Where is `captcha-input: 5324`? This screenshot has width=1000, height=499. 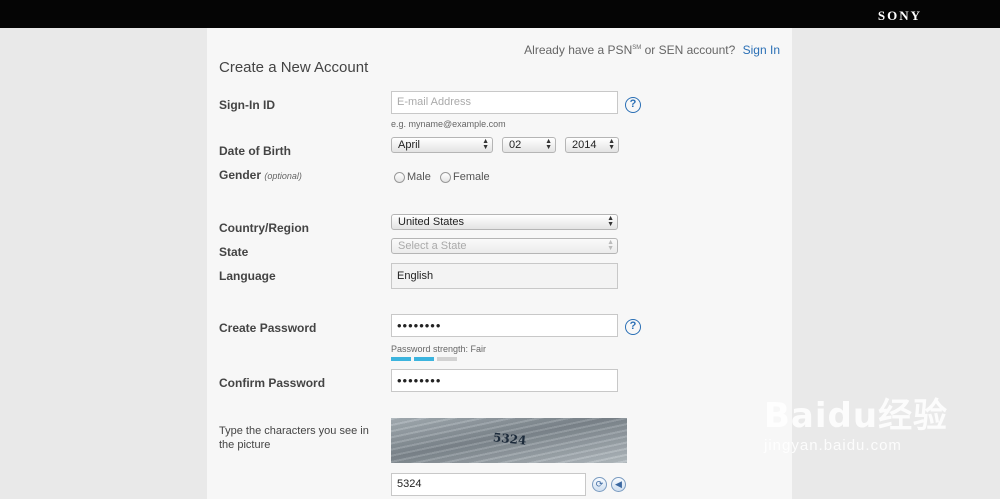
captcha-input: 5324 is located at coordinates (488, 484).